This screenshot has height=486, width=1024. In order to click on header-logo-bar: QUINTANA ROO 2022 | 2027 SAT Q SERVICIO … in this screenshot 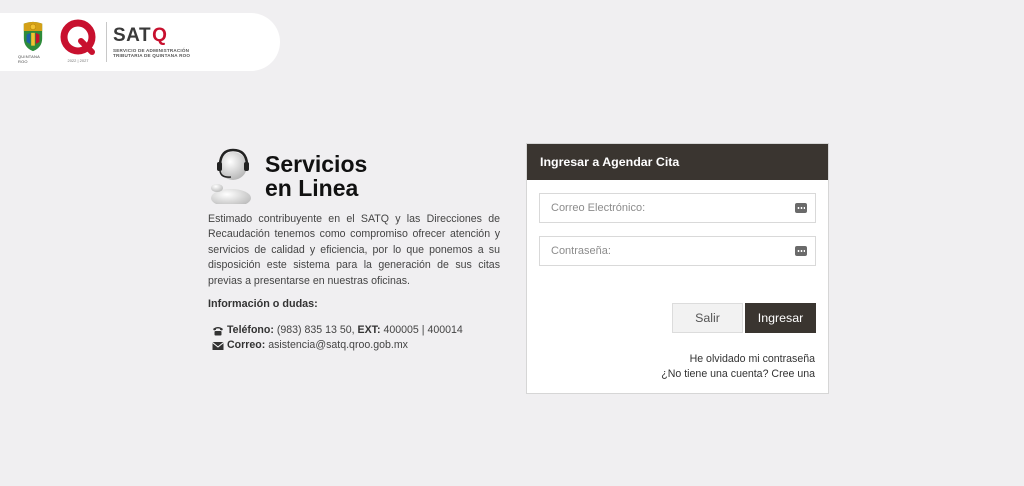, I will do `click(140, 42)`.